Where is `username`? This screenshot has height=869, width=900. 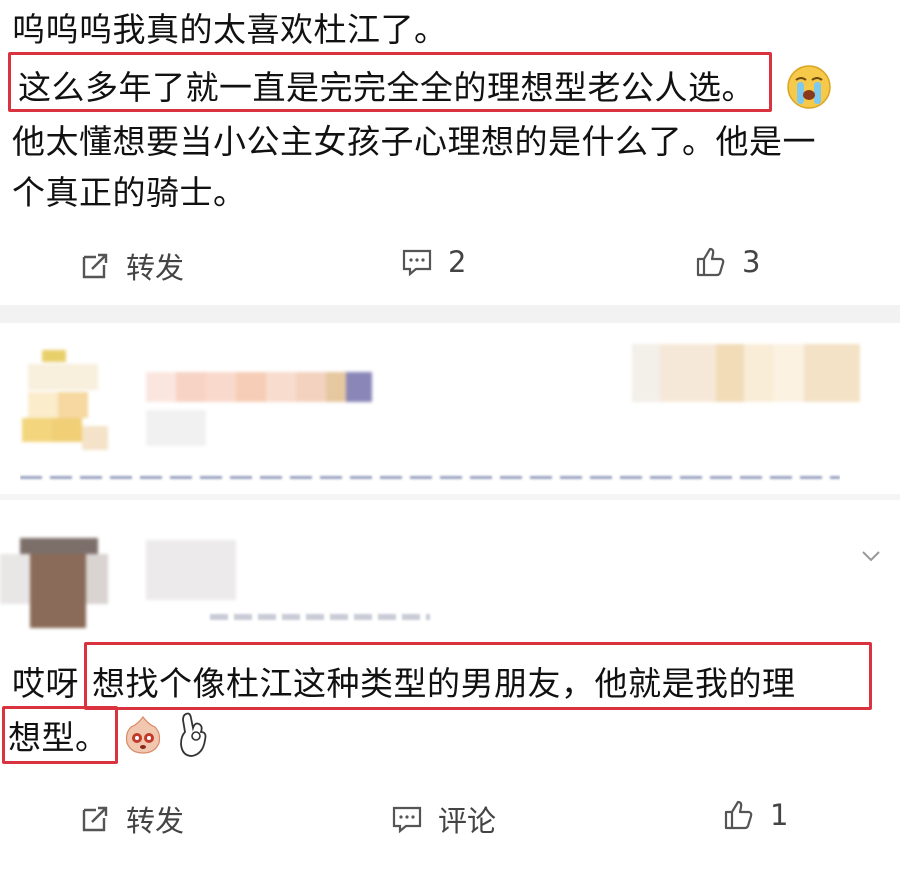 username is located at coordinates (259, 387).